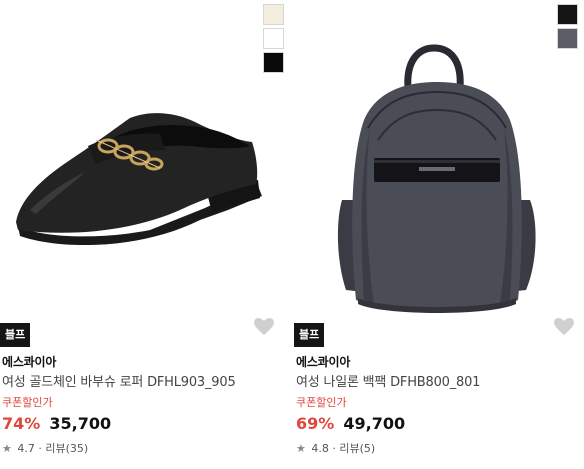 The height and width of the screenshot is (469, 584). What do you see at coordinates (315, 423) in the screenshot?
I see `discount-rate: 69%` at bounding box center [315, 423].